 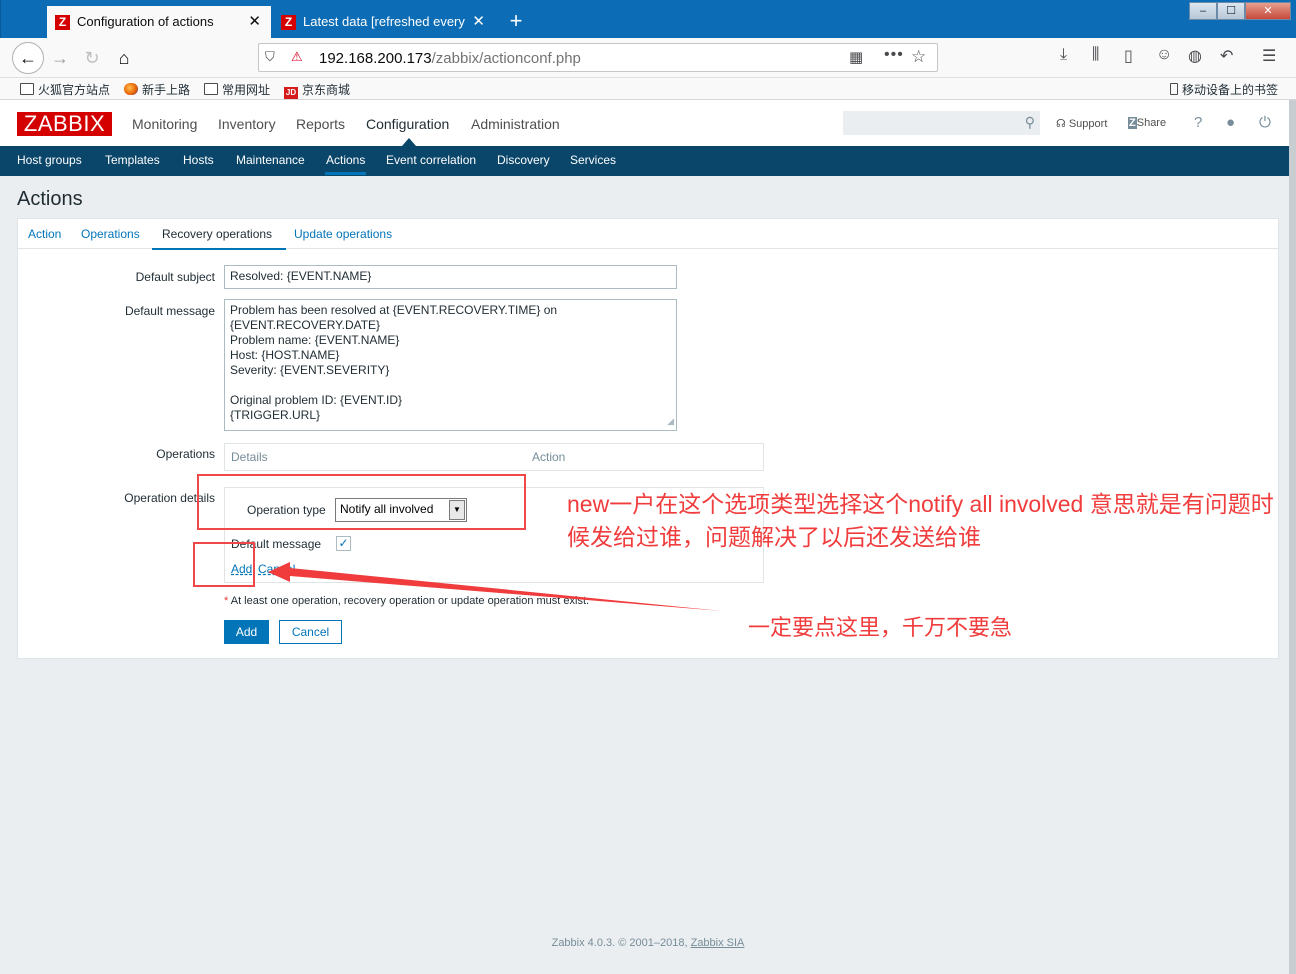 I want to click on annotation-arrow, so click(x=495, y=586).